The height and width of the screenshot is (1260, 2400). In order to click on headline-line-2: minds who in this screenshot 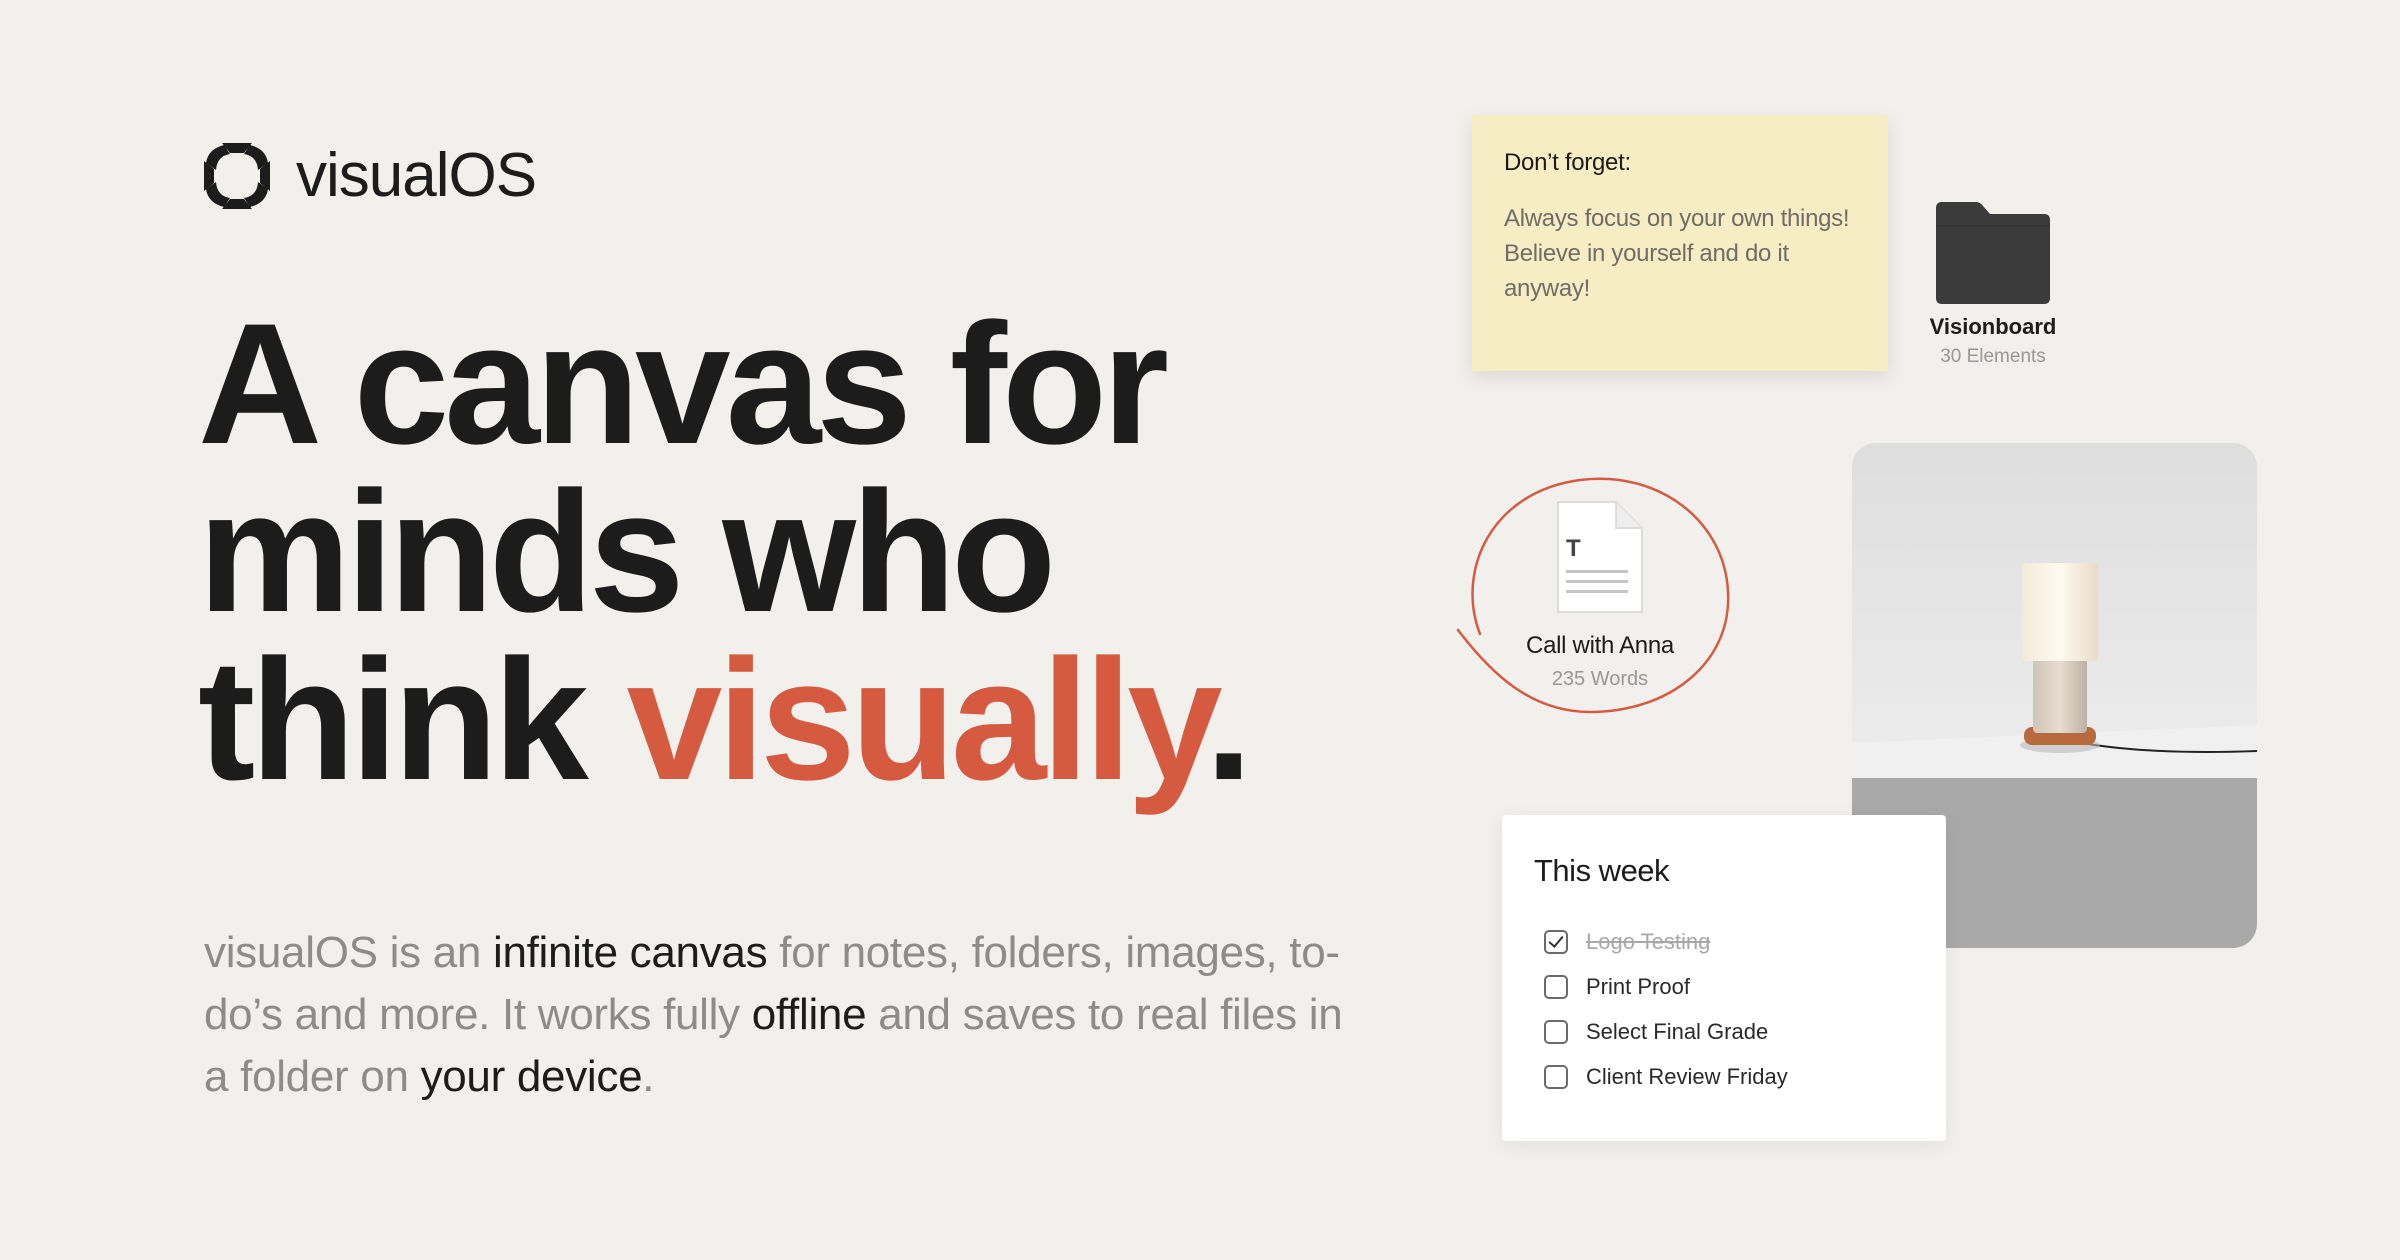, I will do `click(627, 552)`.